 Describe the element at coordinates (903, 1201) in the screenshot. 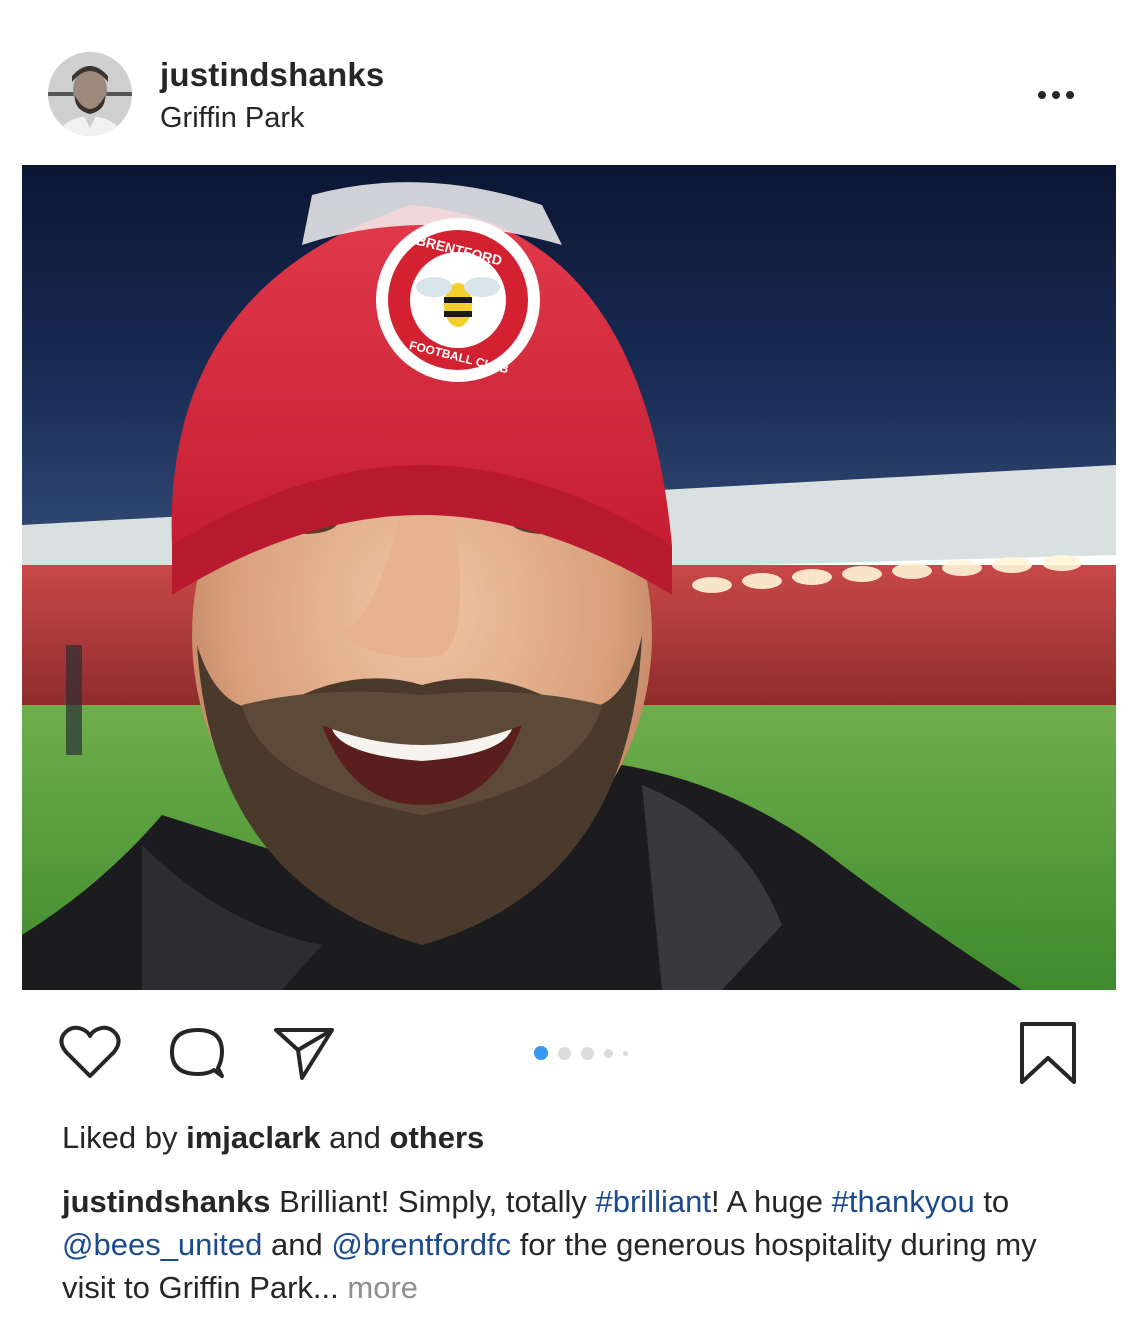

I see `hashtag-thankyou: #thankyou` at that location.